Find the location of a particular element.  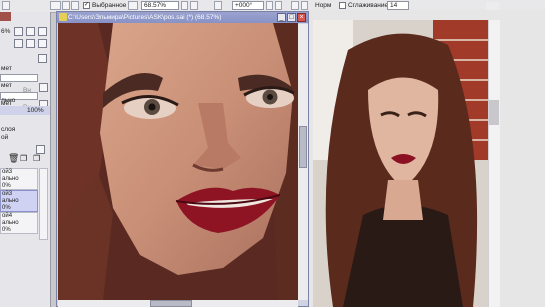

layers-scrollbar is located at coordinates (43, 204).